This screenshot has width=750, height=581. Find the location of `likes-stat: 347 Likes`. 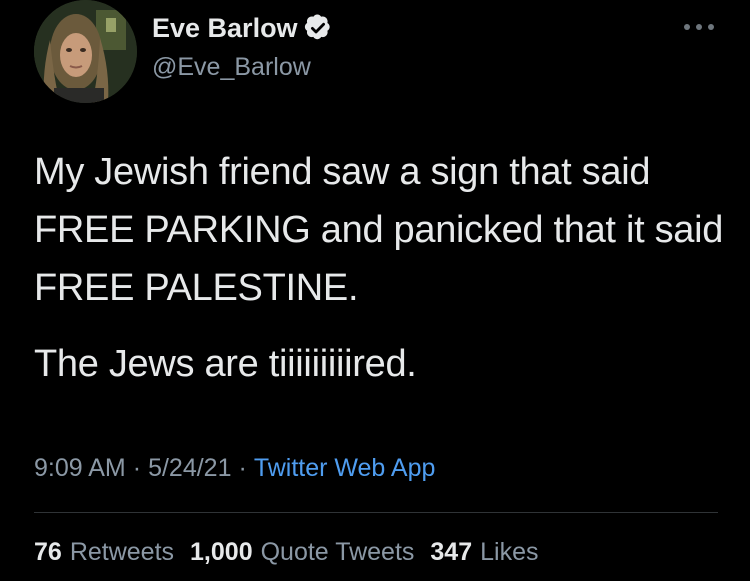

likes-stat: 347 Likes is located at coordinates (484, 552).